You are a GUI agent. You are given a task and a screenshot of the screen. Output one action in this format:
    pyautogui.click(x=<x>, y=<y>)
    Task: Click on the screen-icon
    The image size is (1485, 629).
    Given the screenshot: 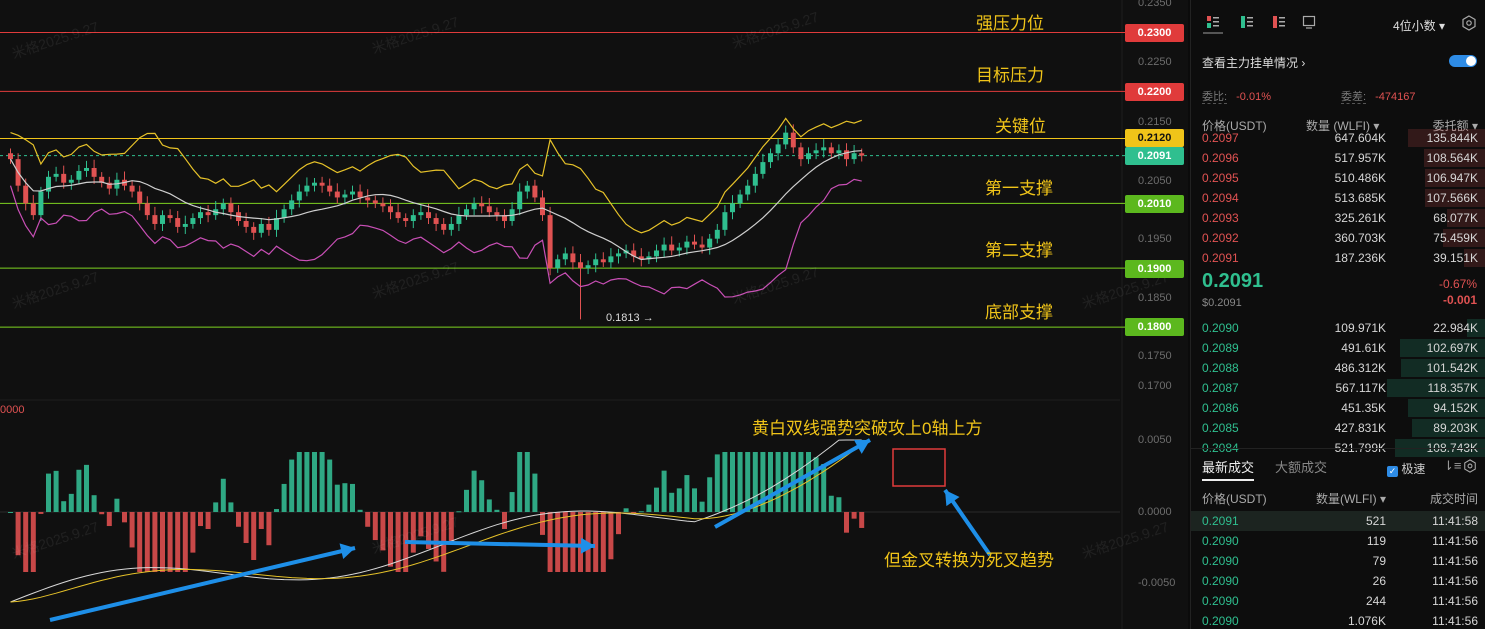 What is the action you would take?
    pyautogui.click(x=1309, y=24)
    